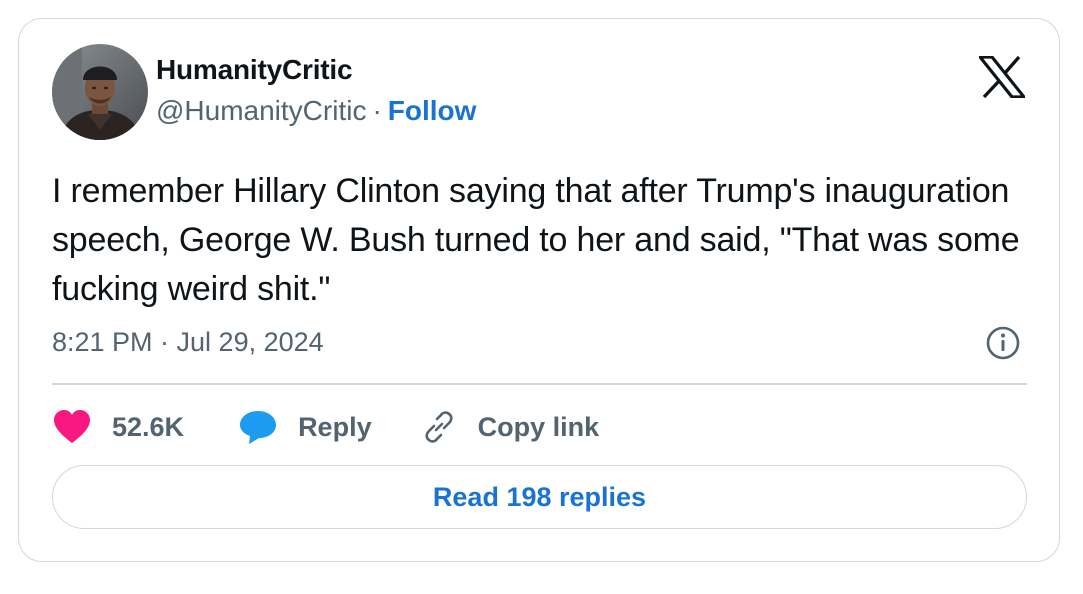 This screenshot has width=1083, height=594. I want to click on author-display-name: HumanityCritic, so click(254, 70).